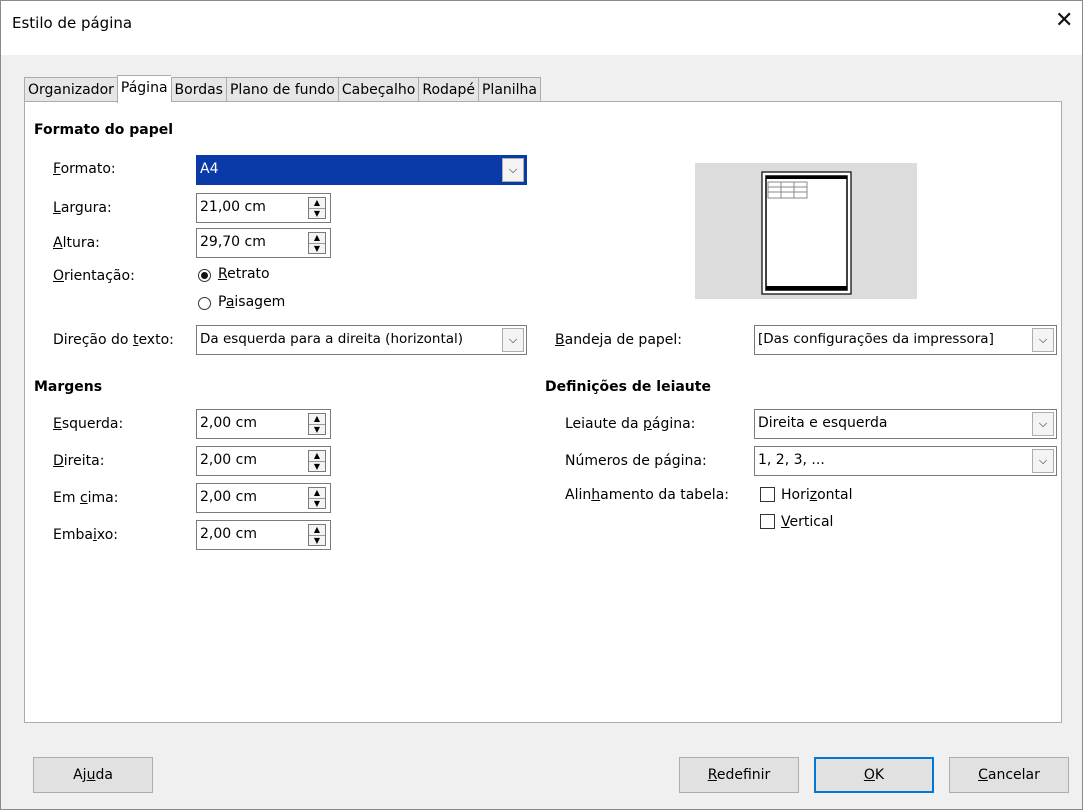  Describe the element at coordinates (807, 522) in the screenshot. I see `vertical-label: Vertical` at that location.